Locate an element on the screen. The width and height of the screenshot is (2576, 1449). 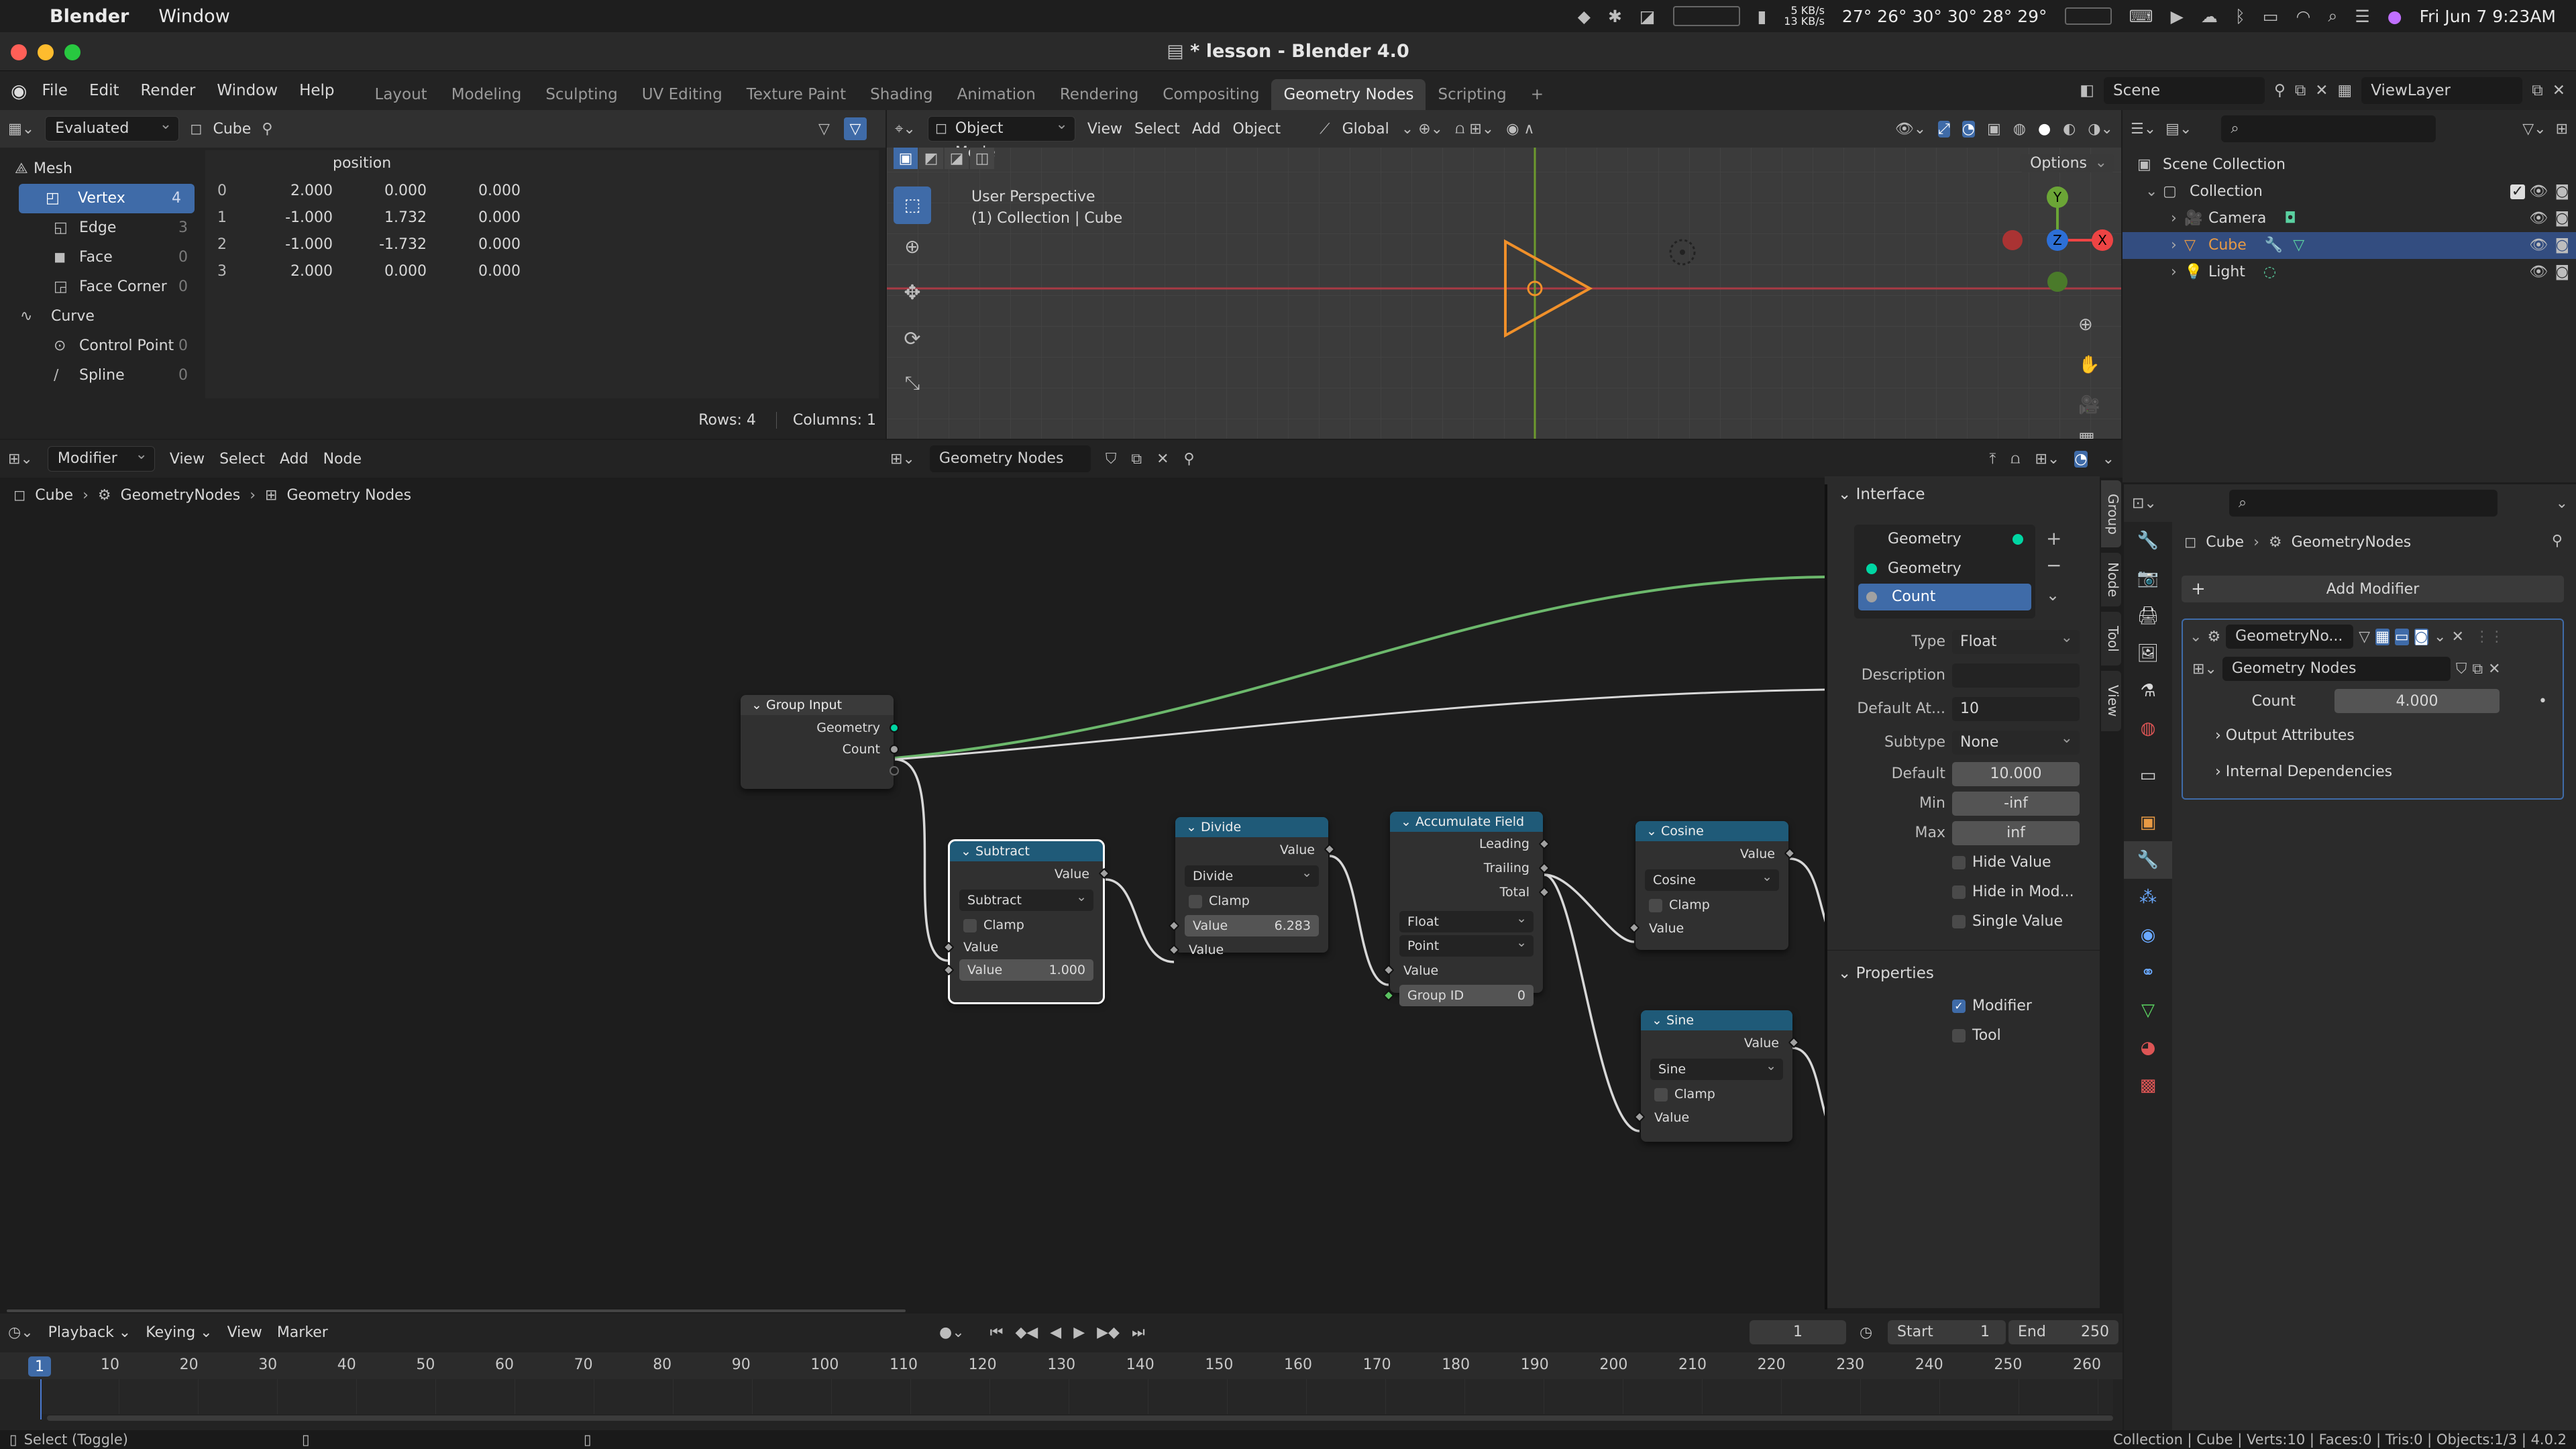
display-mode-icon: ▤⌄ is located at coordinates (2178, 129).